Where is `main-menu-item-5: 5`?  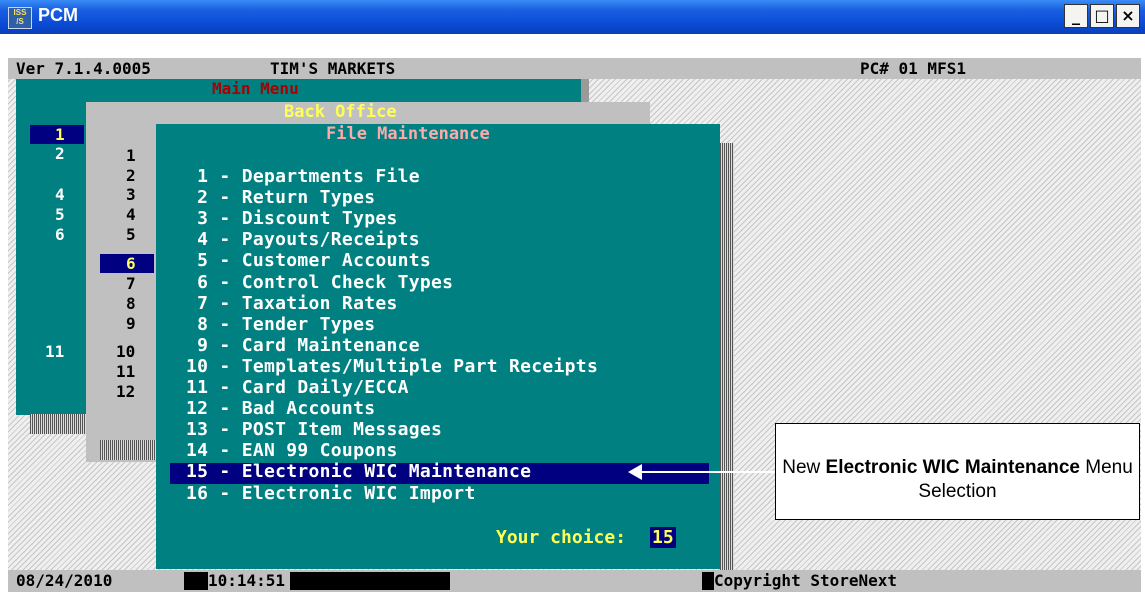 main-menu-item-5: 5 is located at coordinates (60, 214).